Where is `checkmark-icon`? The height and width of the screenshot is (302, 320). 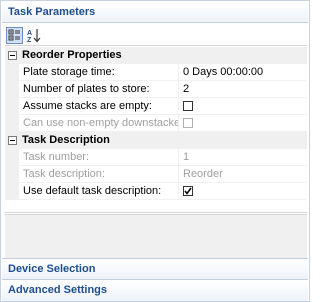
checkmark-icon is located at coordinates (188, 191).